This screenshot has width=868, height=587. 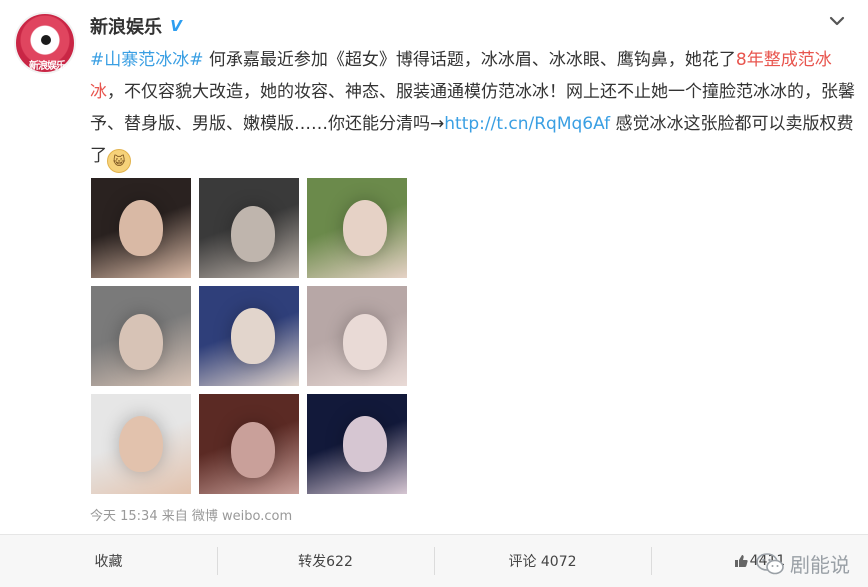 I want to click on favorite-label: 收藏, so click(x=108, y=562).